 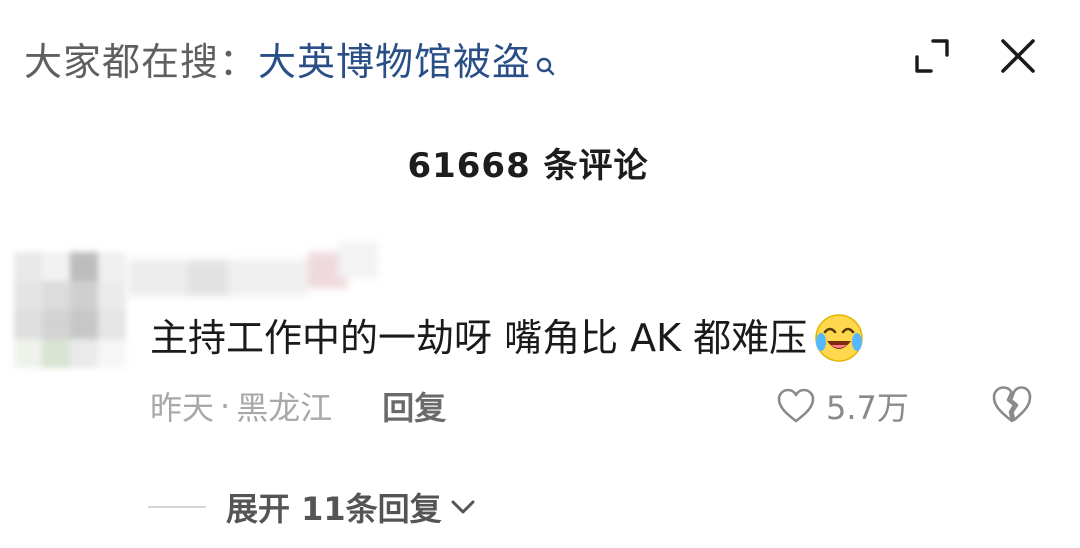 I want to click on divider-line, so click(x=177, y=507).